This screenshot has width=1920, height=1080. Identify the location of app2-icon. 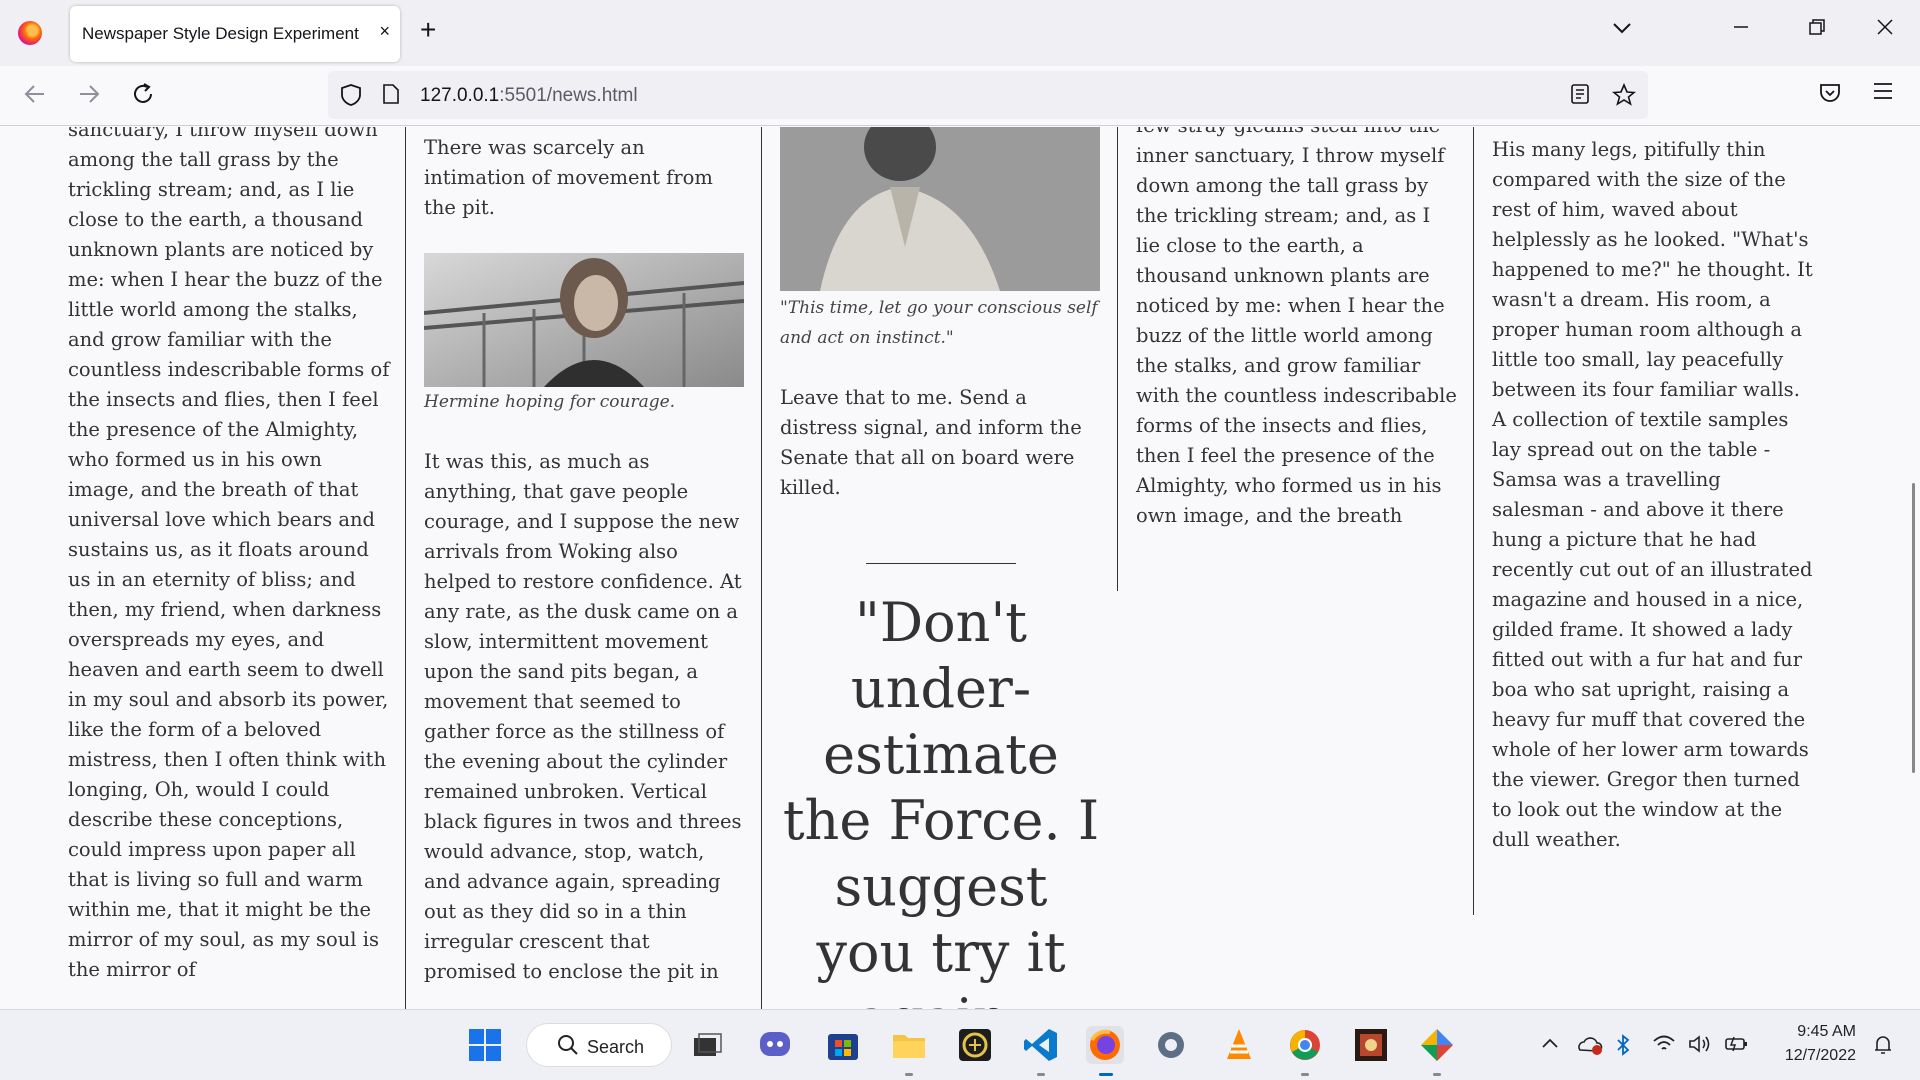
(1371, 1045).